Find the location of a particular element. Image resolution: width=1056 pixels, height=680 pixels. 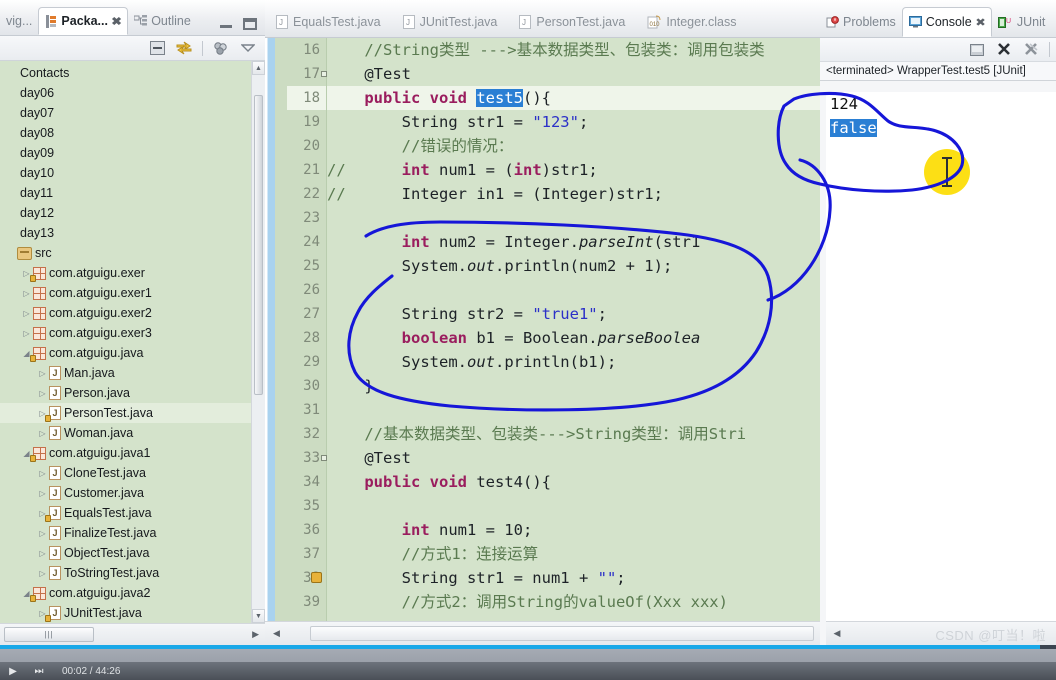

editor-tab-integer-class: 010 Integer.class is located at coordinates (691, 22).